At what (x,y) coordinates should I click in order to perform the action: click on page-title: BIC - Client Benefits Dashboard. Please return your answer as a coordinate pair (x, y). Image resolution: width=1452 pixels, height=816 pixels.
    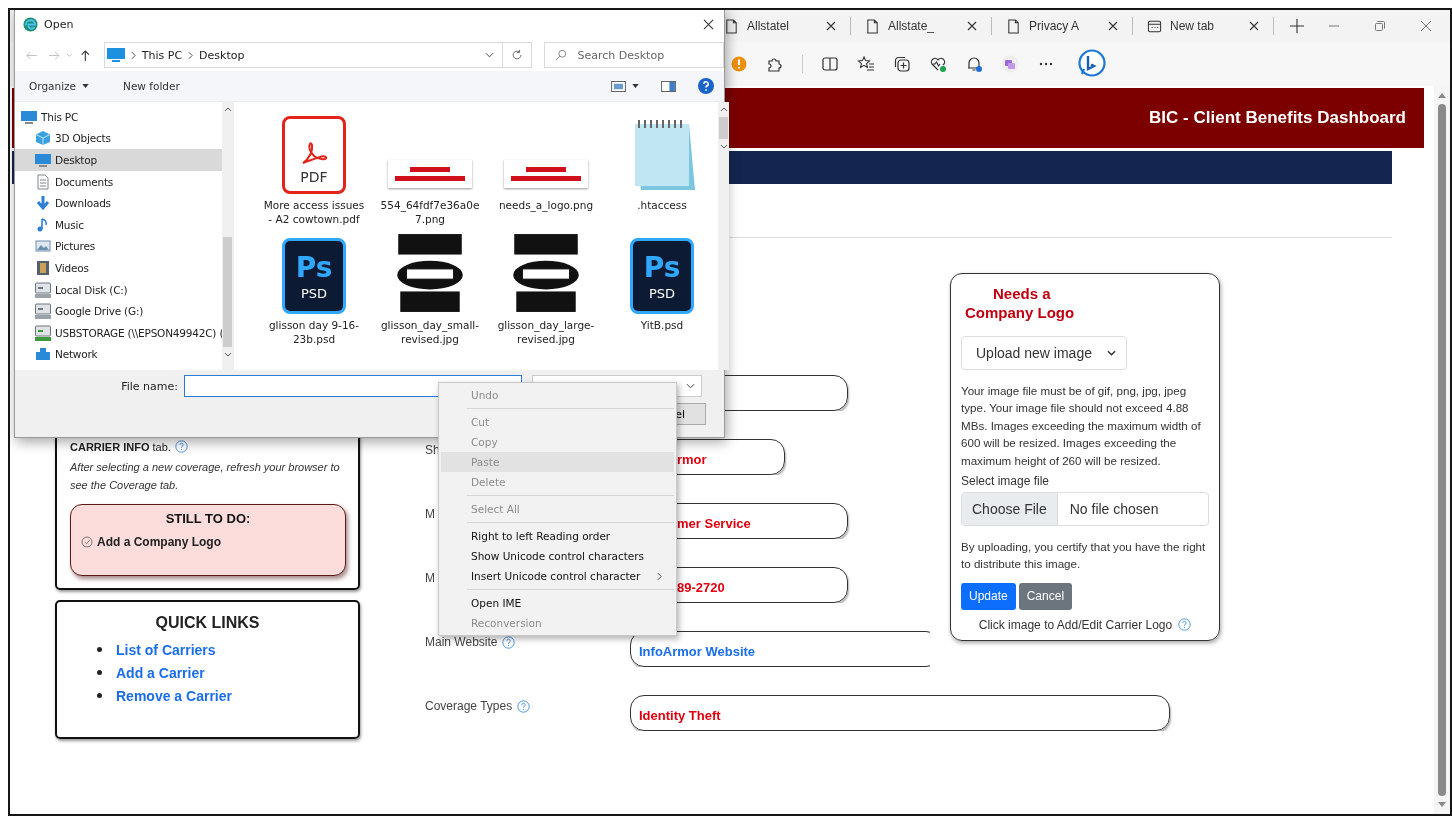
    Looking at the image, I should click on (1277, 118).